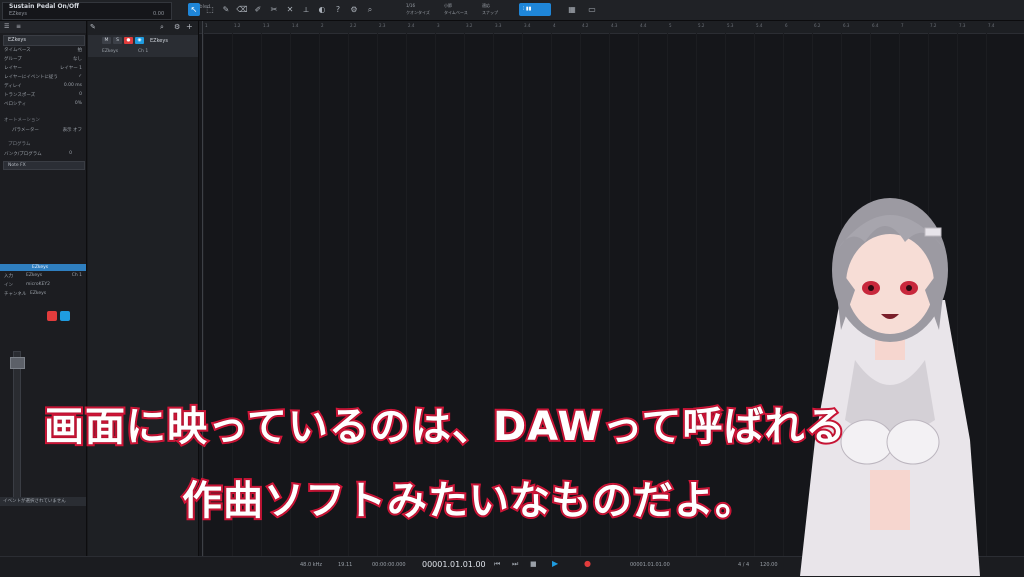 This screenshot has width=1024, height=577. What do you see at coordinates (306, 9) in the screenshot?
I see `bend-tool-icon: ⟂` at bounding box center [306, 9].